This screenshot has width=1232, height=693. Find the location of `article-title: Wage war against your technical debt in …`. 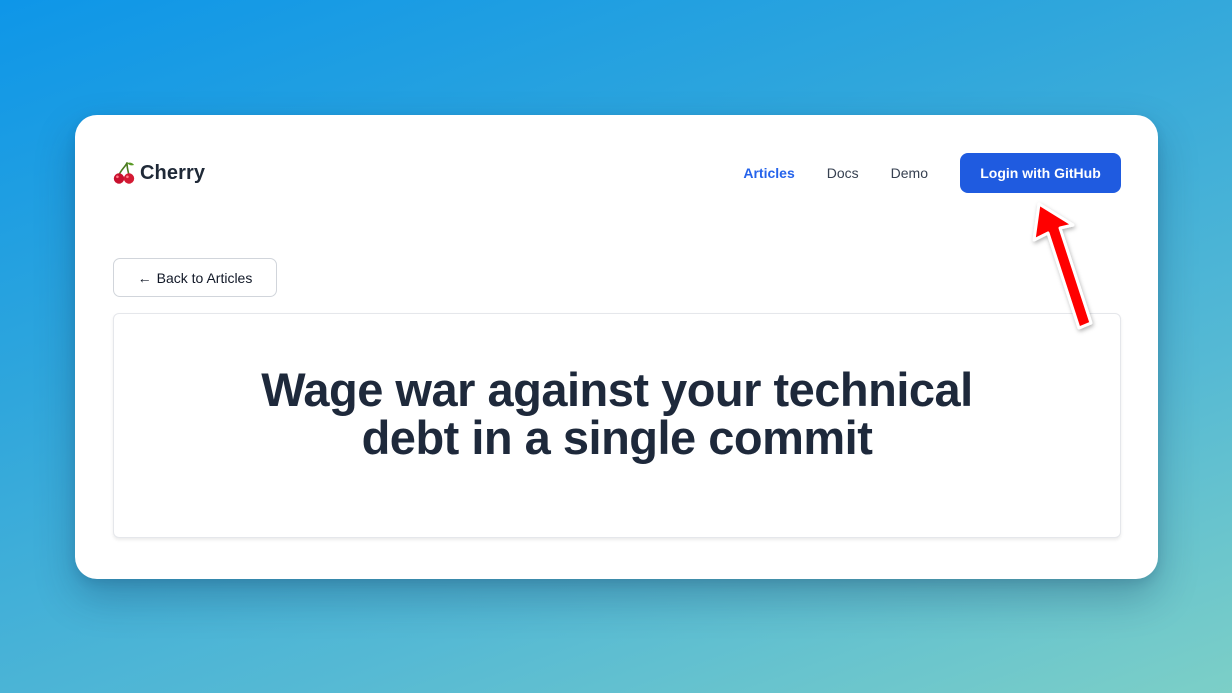

article-title: Wage war against your technical debt in … is located at coordinates (617, 413).